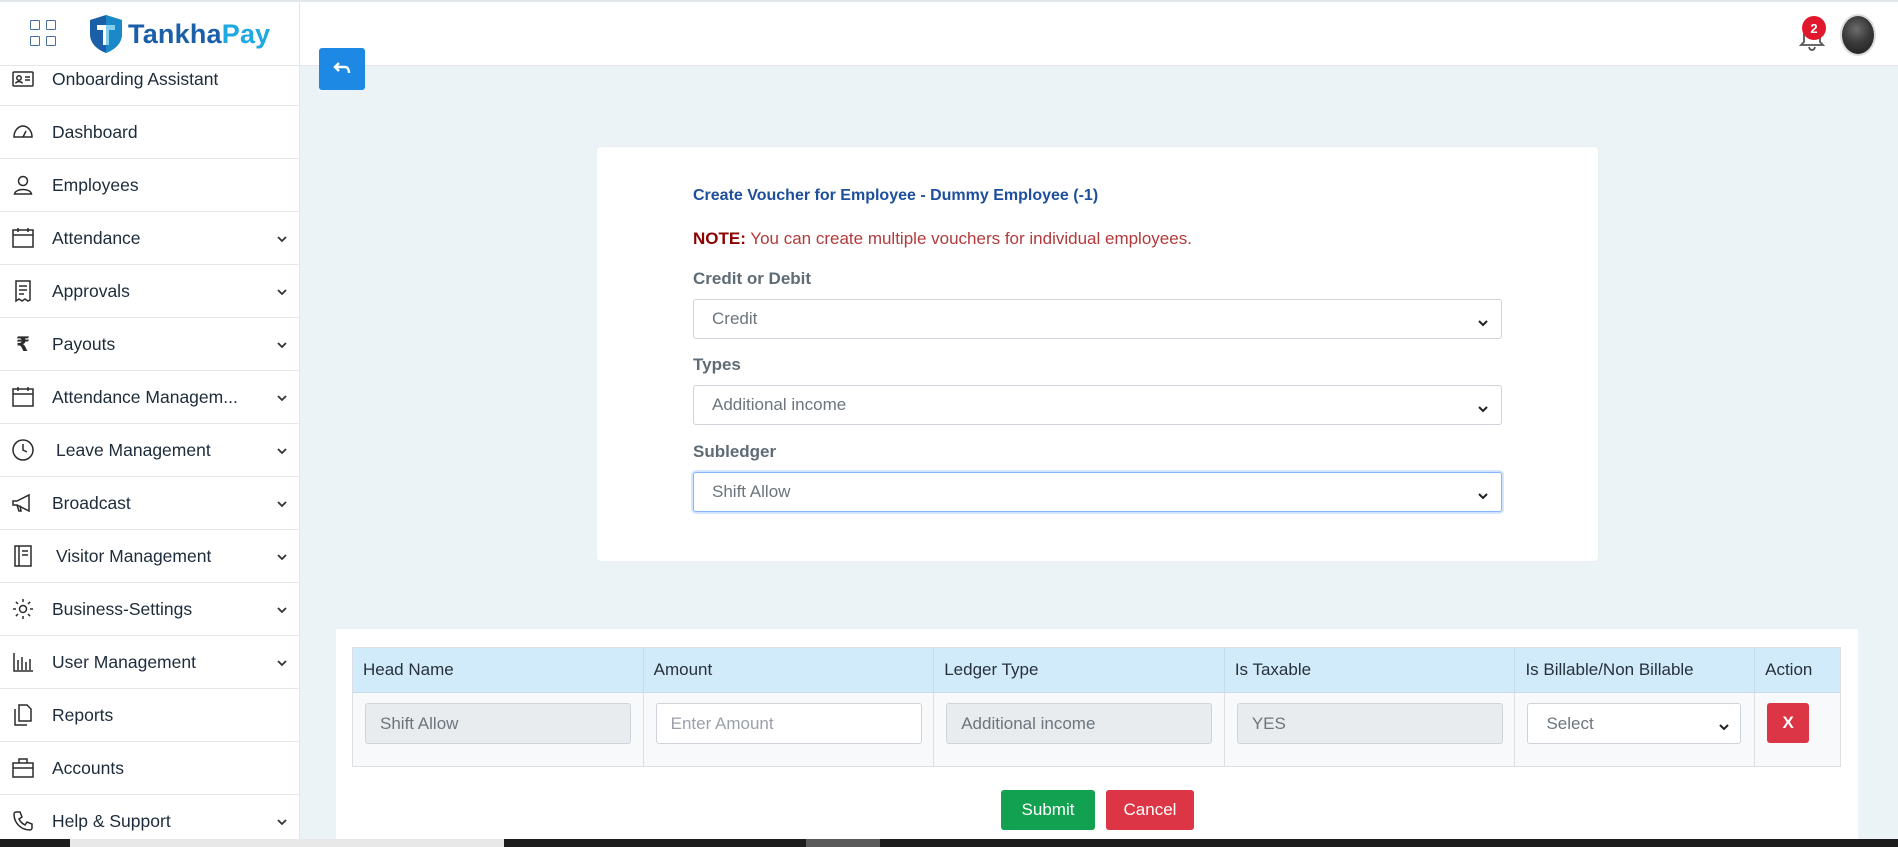 This screenshot has height=847, width=1898. I want to click on sidebar-item-label: Approvals, so click(91, 290).